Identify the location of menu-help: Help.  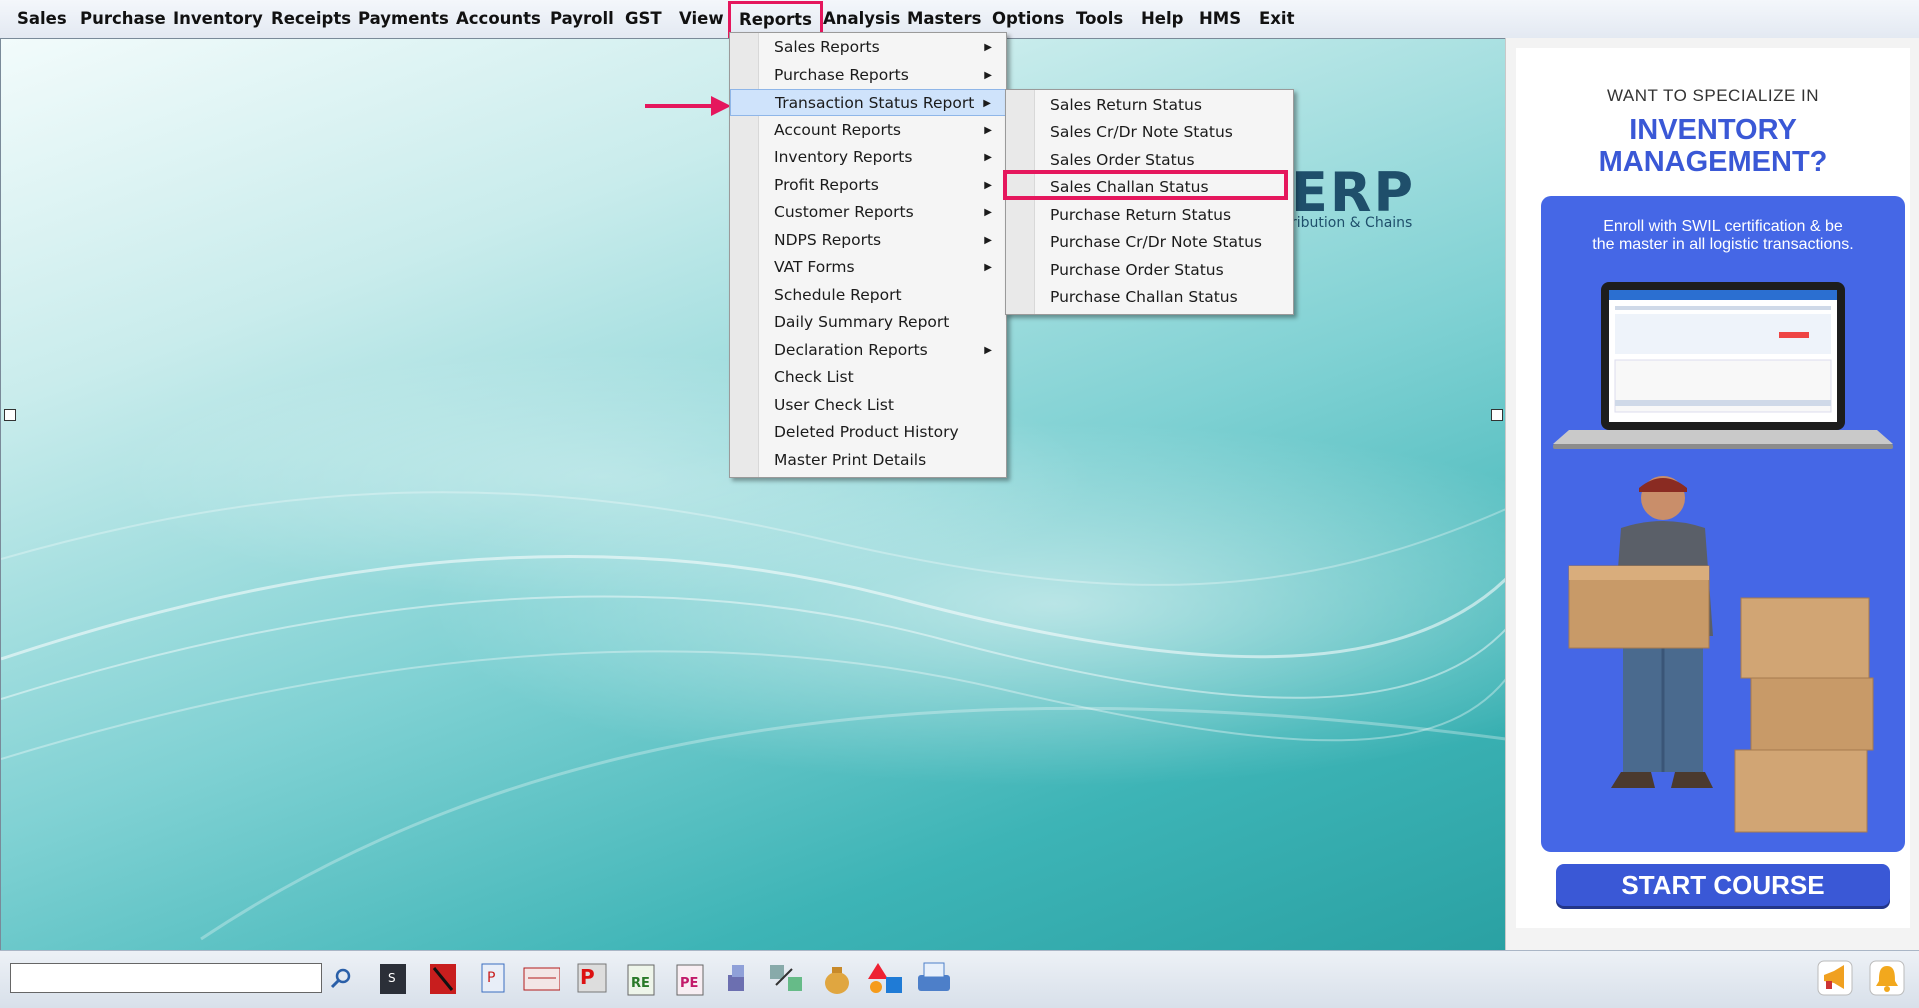
(1162, 19).